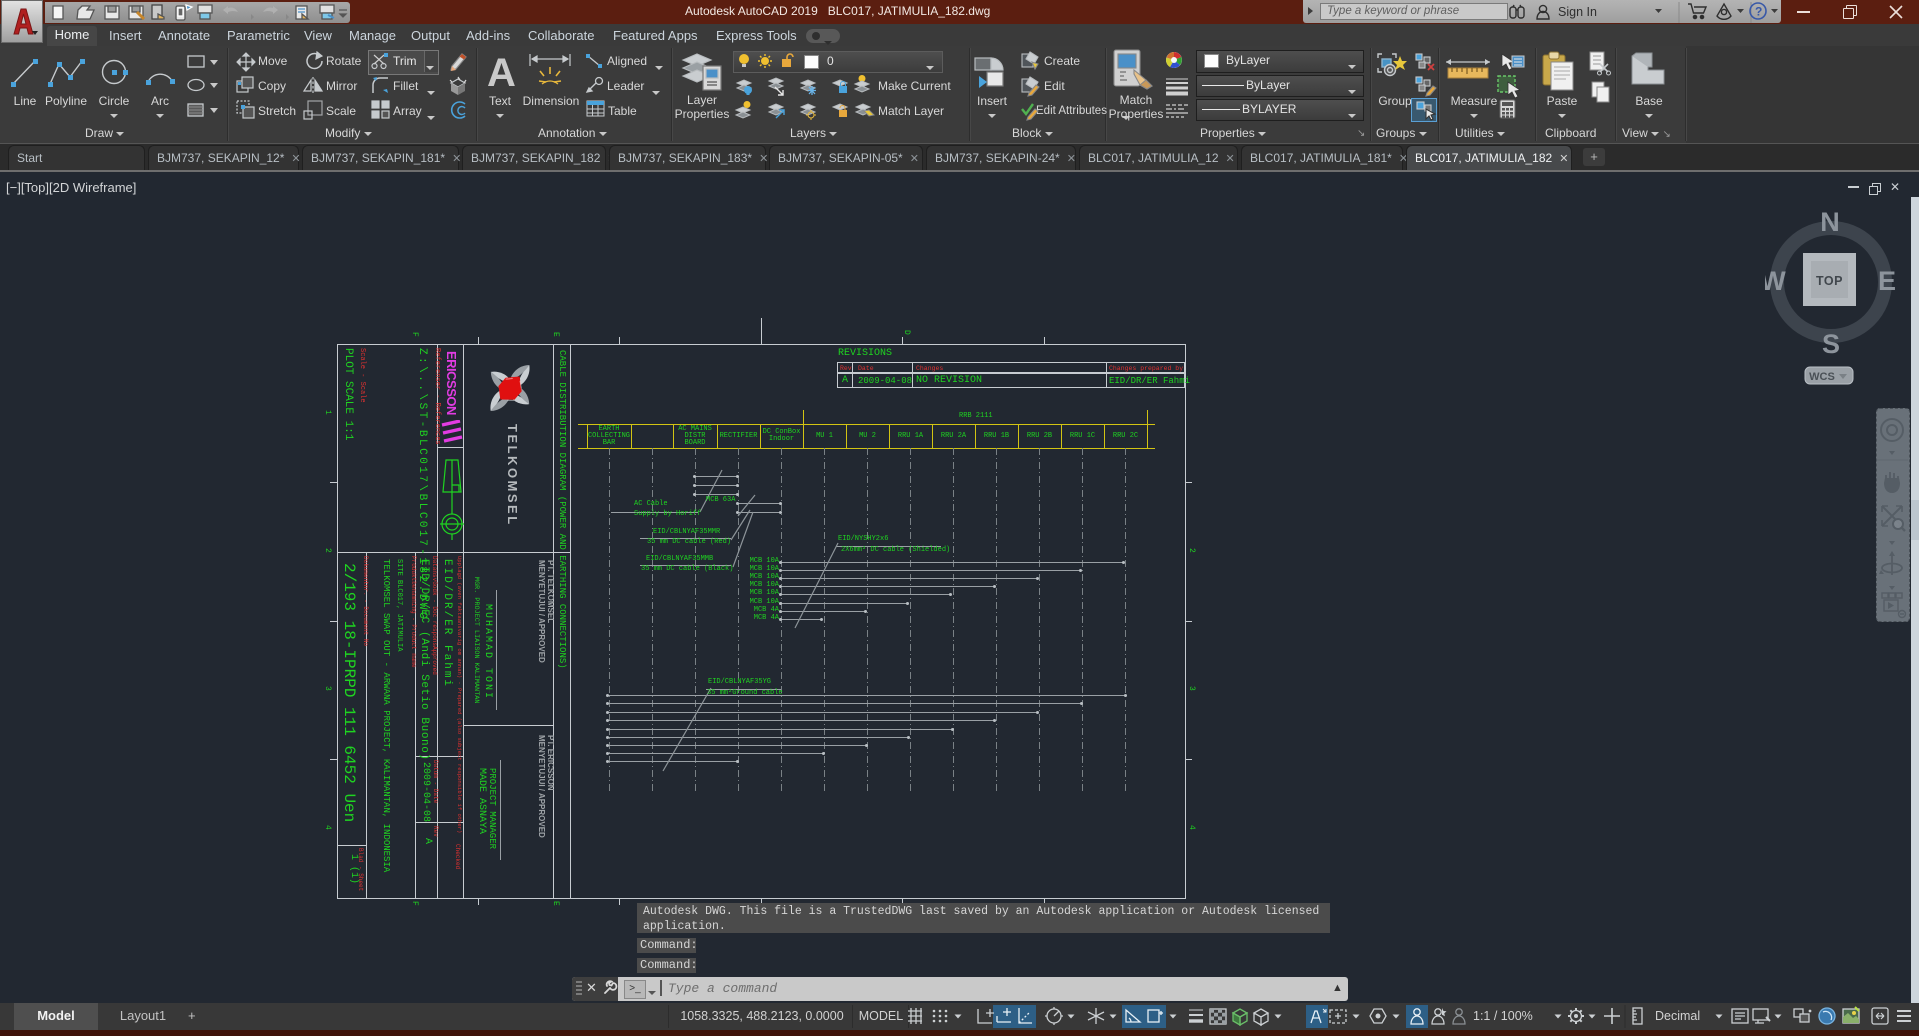  I want to click on svg-text: Decimal, so click(1677, 1016).